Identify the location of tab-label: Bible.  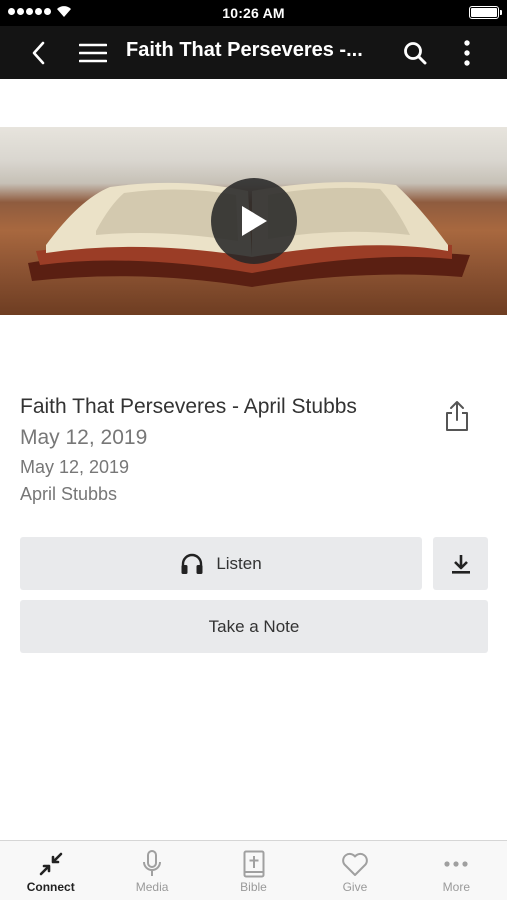
(253, 887).